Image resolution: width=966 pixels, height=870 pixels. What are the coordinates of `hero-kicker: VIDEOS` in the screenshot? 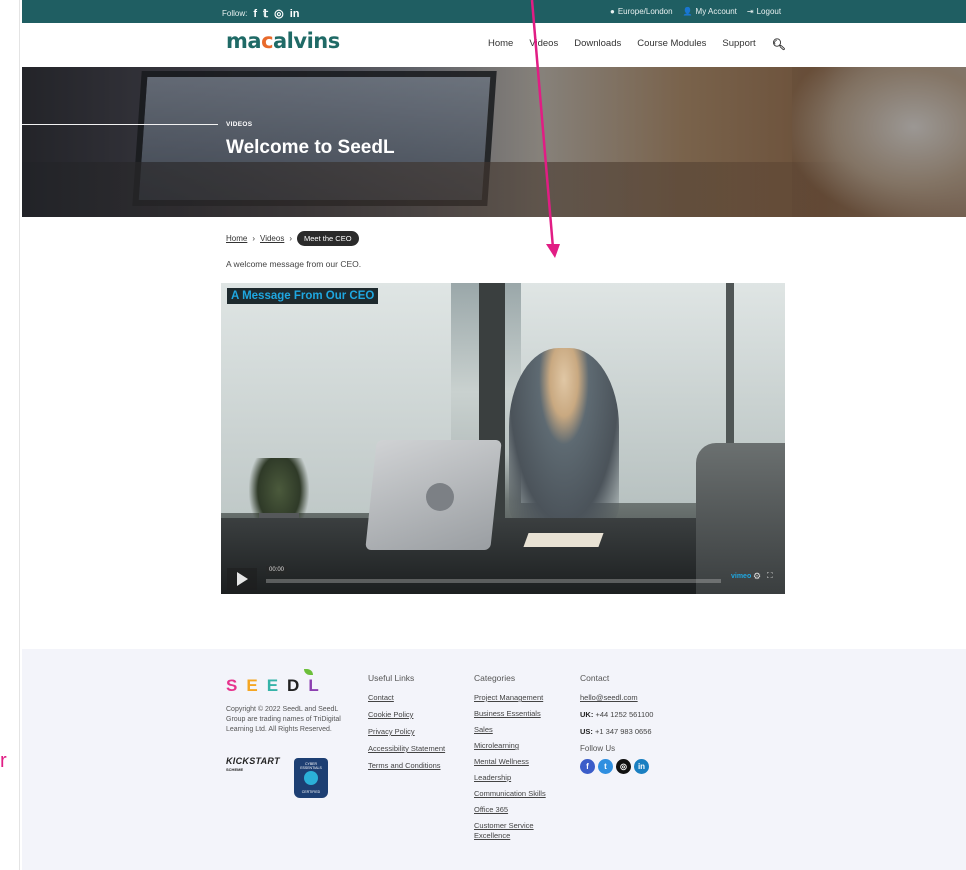 It's located at (239, 124).